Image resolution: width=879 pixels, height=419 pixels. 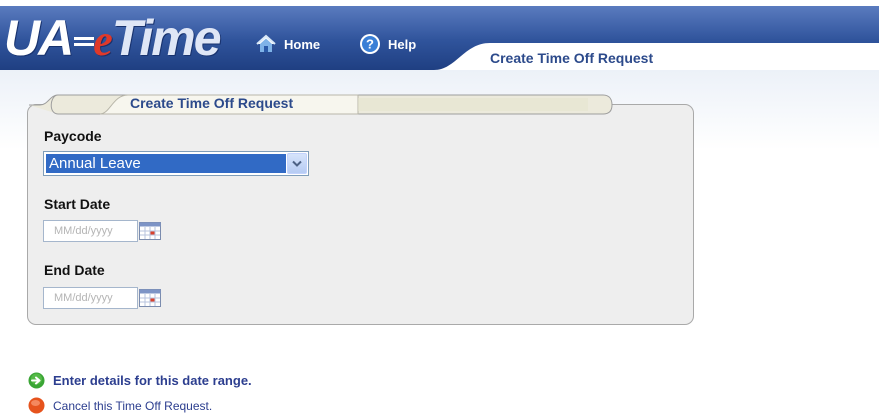 What do you see at coordinates (133, 405) in the screenshot?
I see `cancel-request-label: Cancel this Time Off Request.` at bounding box center [133, 405].